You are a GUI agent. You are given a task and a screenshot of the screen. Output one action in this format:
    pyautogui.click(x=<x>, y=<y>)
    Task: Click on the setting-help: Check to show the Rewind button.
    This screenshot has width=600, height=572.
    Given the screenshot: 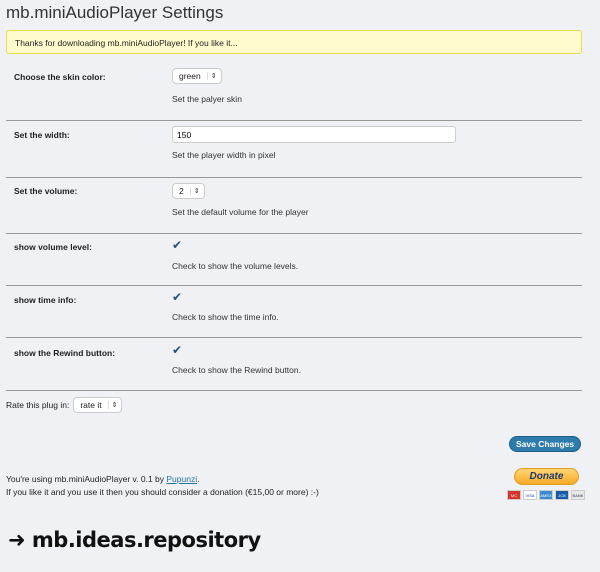 What is the action you would take?
    pyautogui.click(x=236, y=370)
    